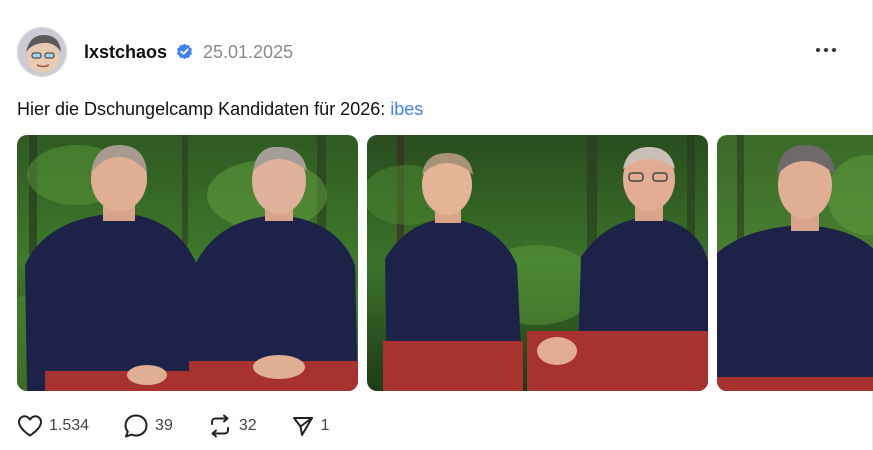 Image resolution: width=873 pixels, height=450 pixels. Describe the element at coordinates (325, 425) in the screenshot. I see `share-count: 1` at that location.